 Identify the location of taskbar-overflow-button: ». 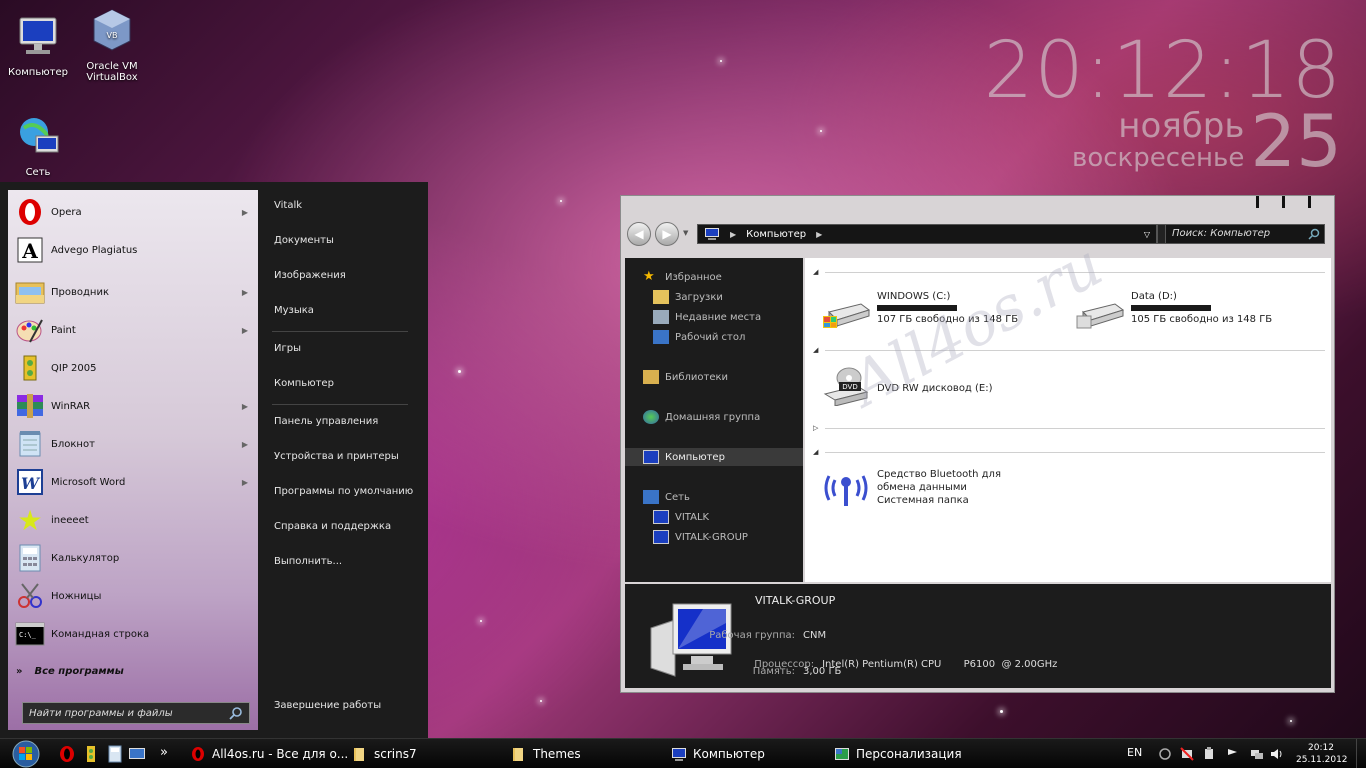
(164, 752).